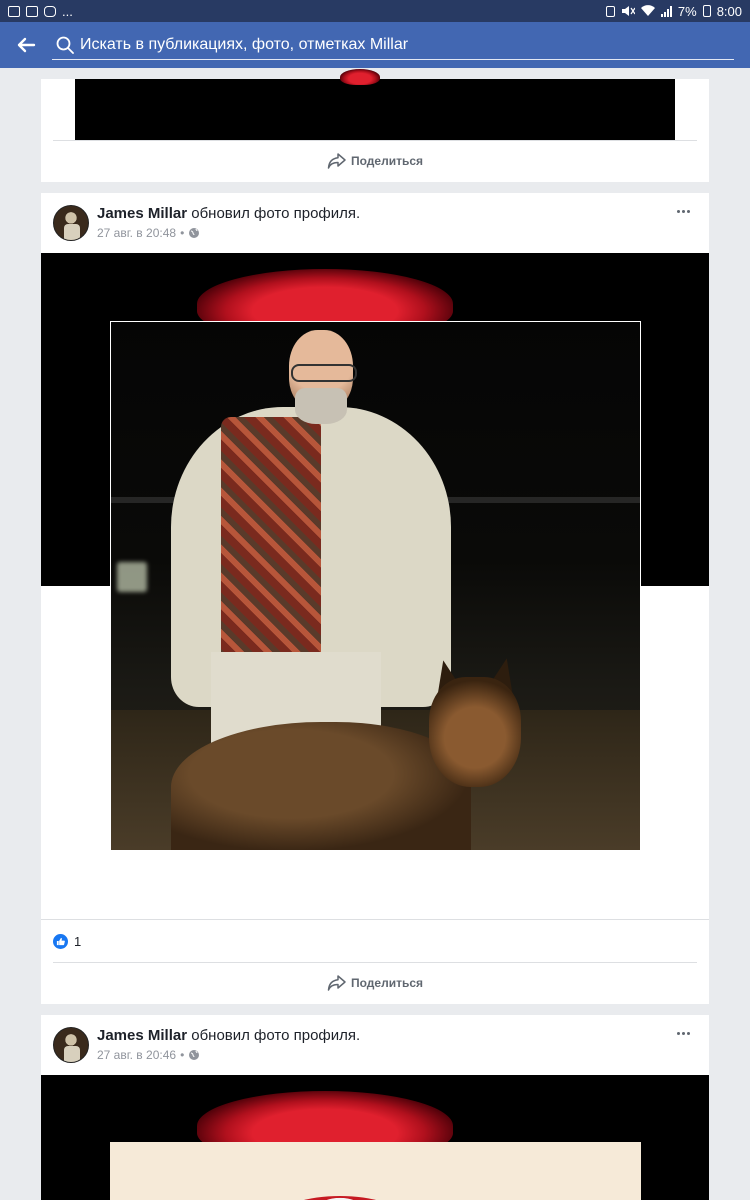  I want to click on arrow-left-icon, so click(26, 45).